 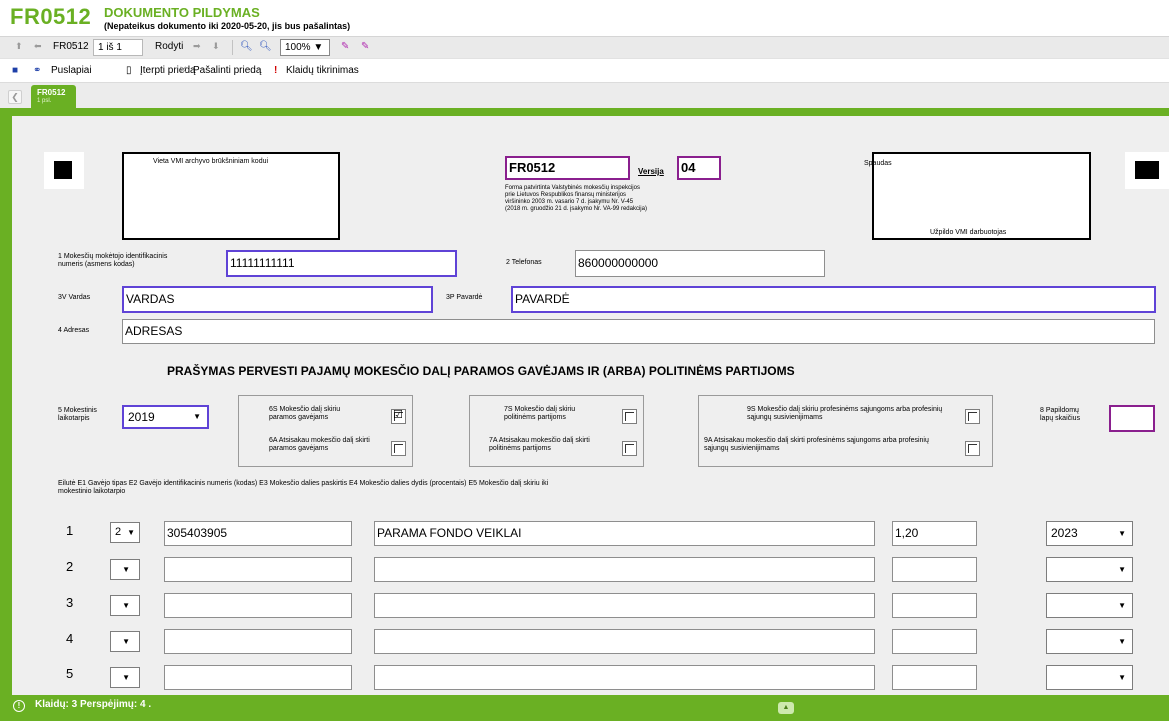 I want to click on pages-icon: ⚭, so click(x=37, y=70).